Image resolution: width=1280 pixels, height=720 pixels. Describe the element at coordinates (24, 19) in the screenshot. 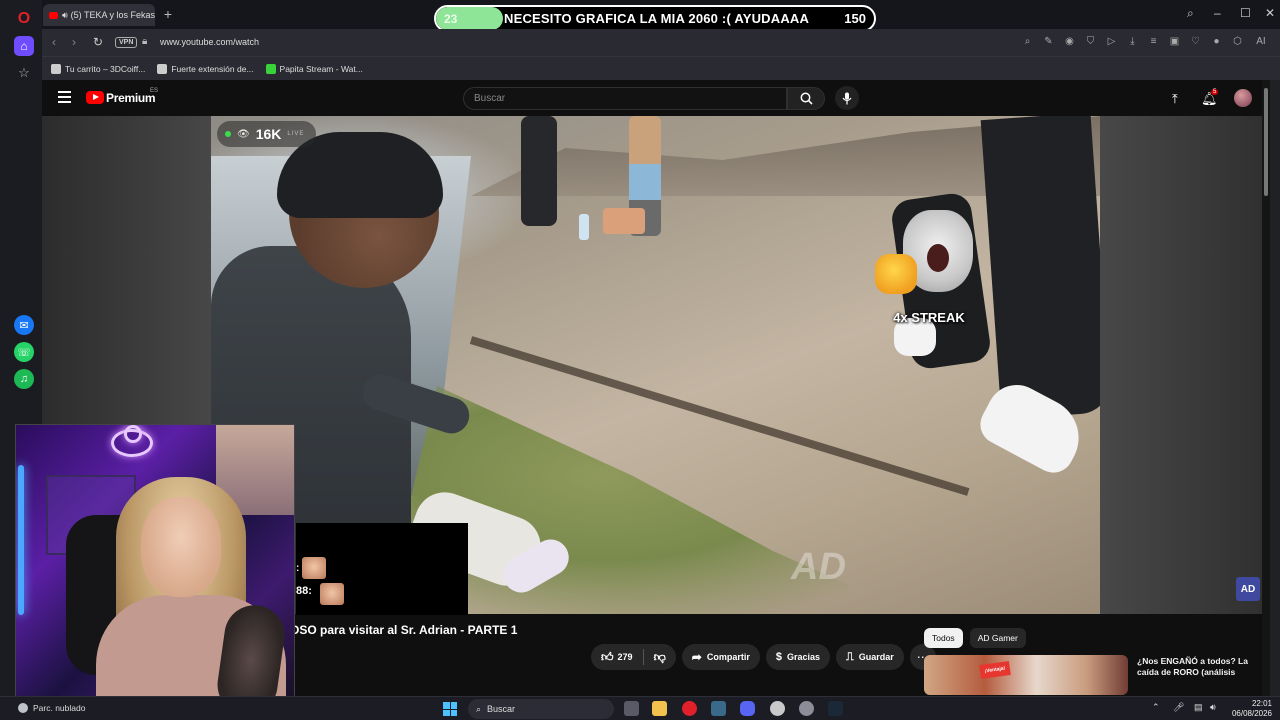

I see `opera-logo-icon: O` at that location.